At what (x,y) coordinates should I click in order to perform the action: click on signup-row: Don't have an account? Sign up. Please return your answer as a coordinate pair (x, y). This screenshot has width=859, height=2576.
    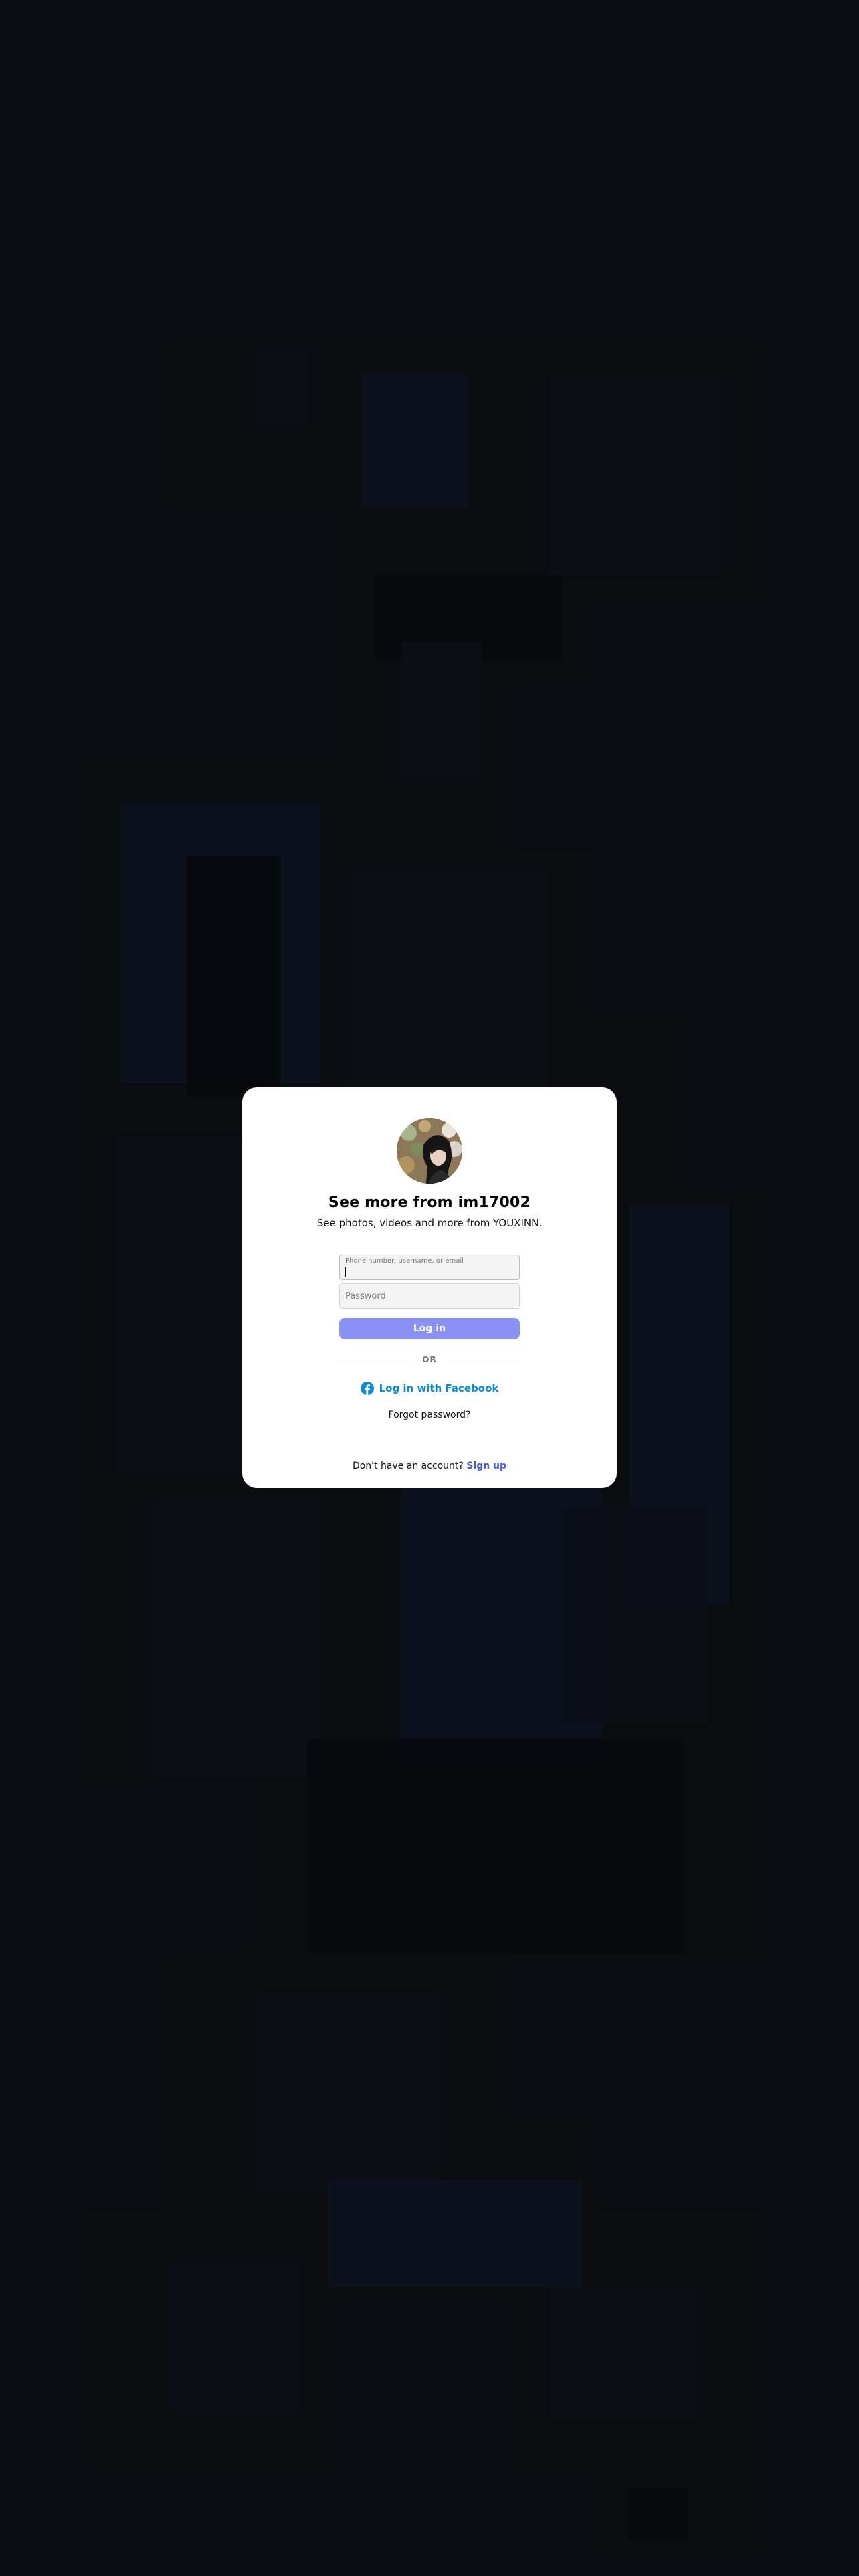
    Looking at the image, I should click on (429, 1466).